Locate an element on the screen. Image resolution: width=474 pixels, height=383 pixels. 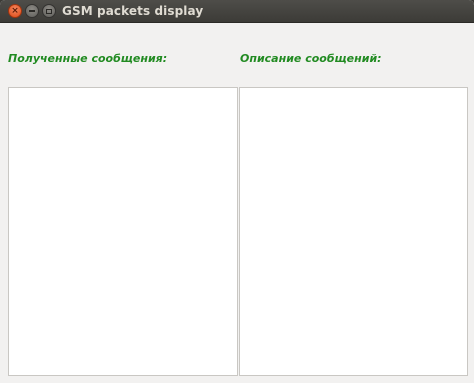
minimize-icon is located at coordinates (32, 11).